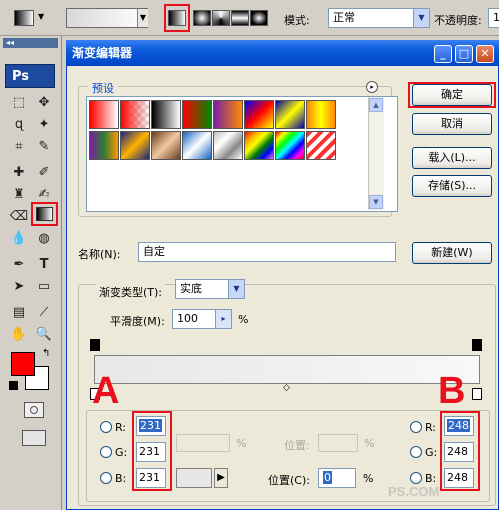 This screenshot has width=499, height=510. I want to click on mode-label: 模式:, so click(297, 20).